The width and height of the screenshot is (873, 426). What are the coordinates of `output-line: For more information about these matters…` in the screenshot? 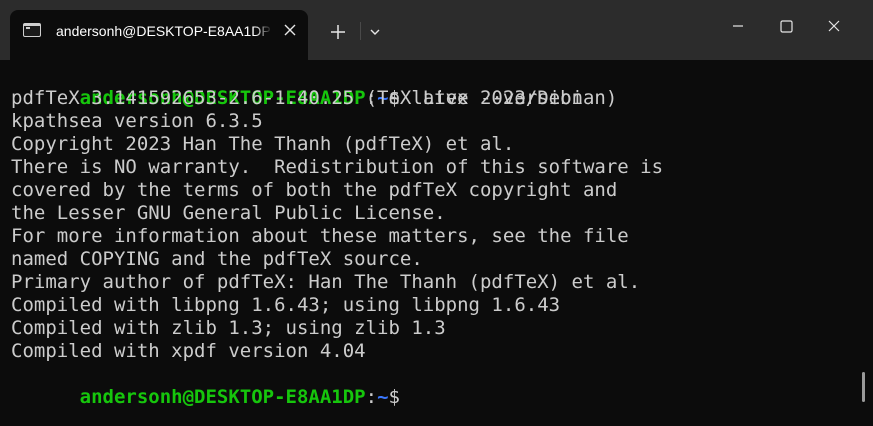 It's located at (320, 236).